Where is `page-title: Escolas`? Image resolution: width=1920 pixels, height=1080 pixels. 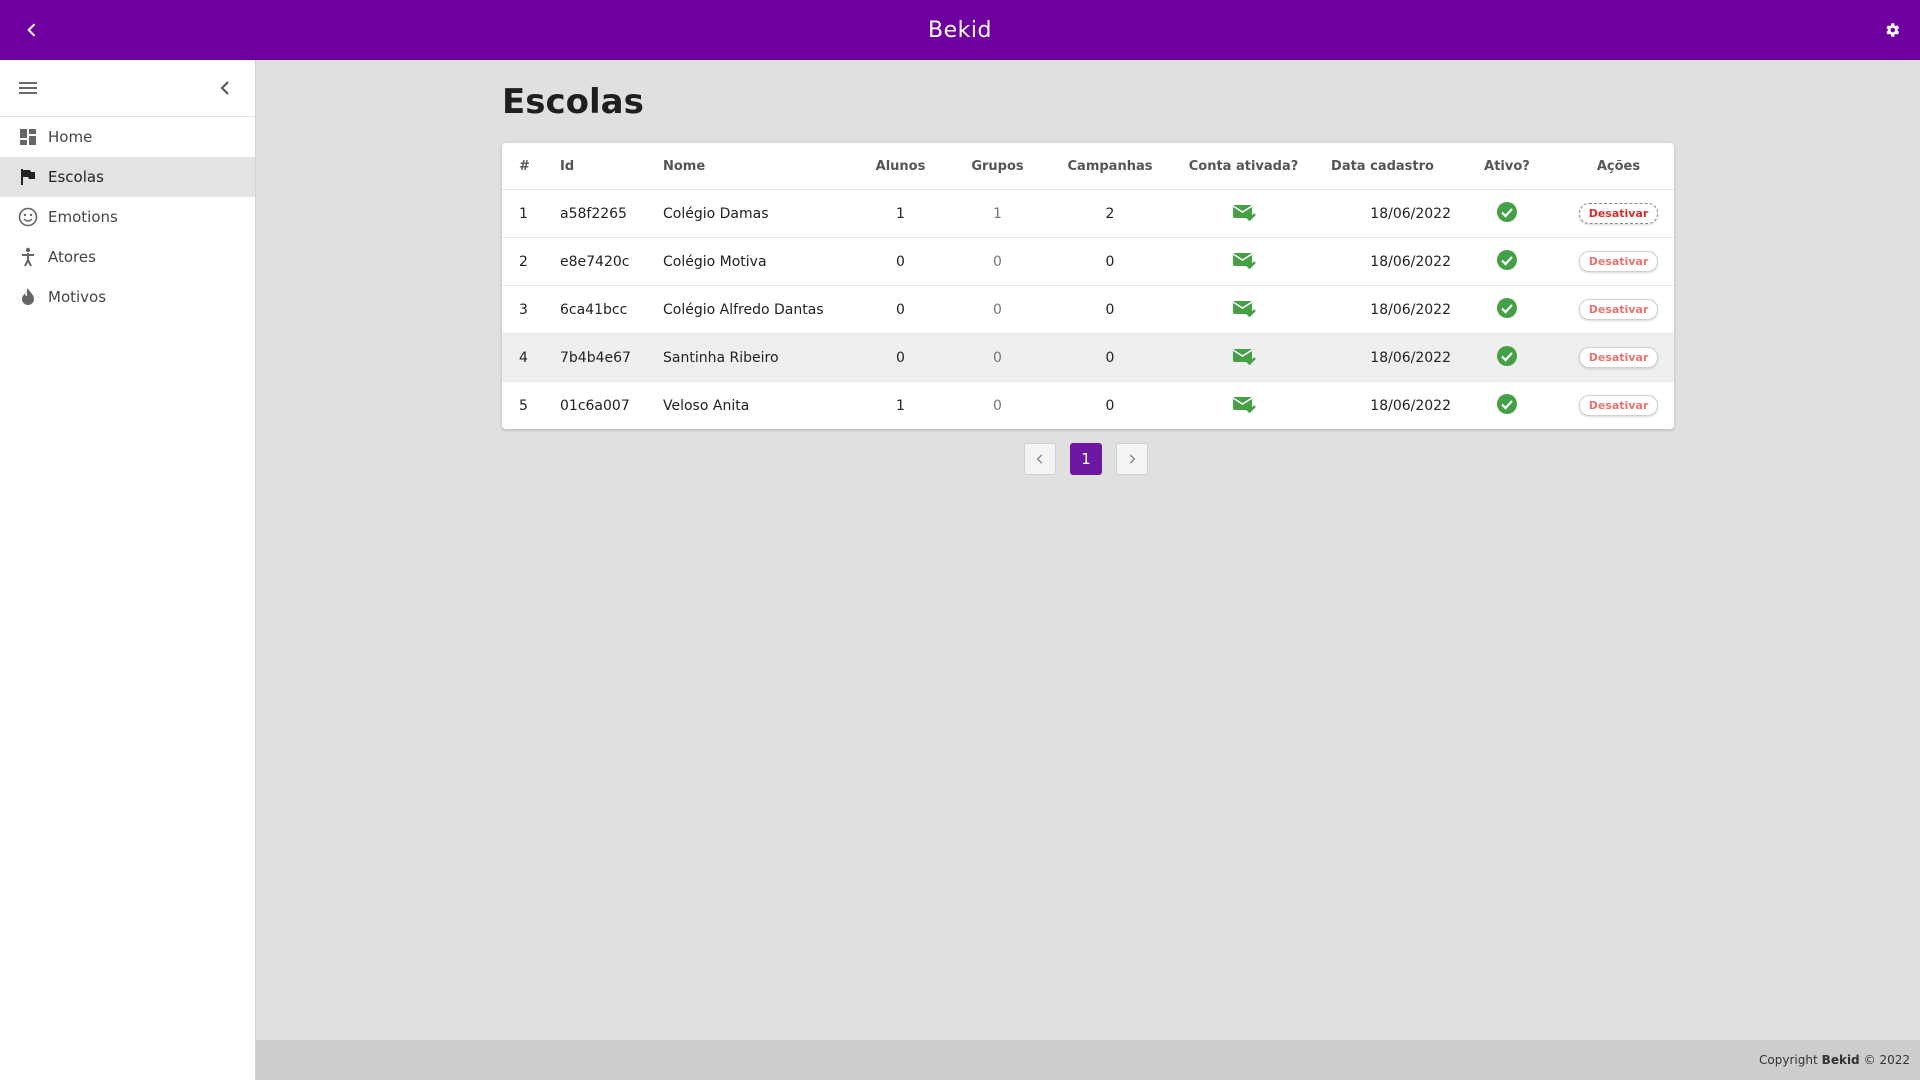
page-title: Escolas is located at coordinates (573, 102).